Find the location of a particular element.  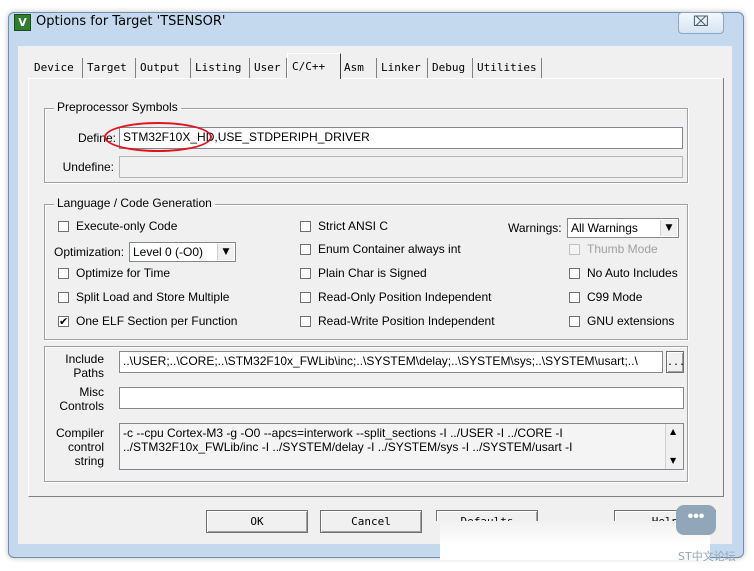

compiler-label-2: control is located at coordinates (85, 447).